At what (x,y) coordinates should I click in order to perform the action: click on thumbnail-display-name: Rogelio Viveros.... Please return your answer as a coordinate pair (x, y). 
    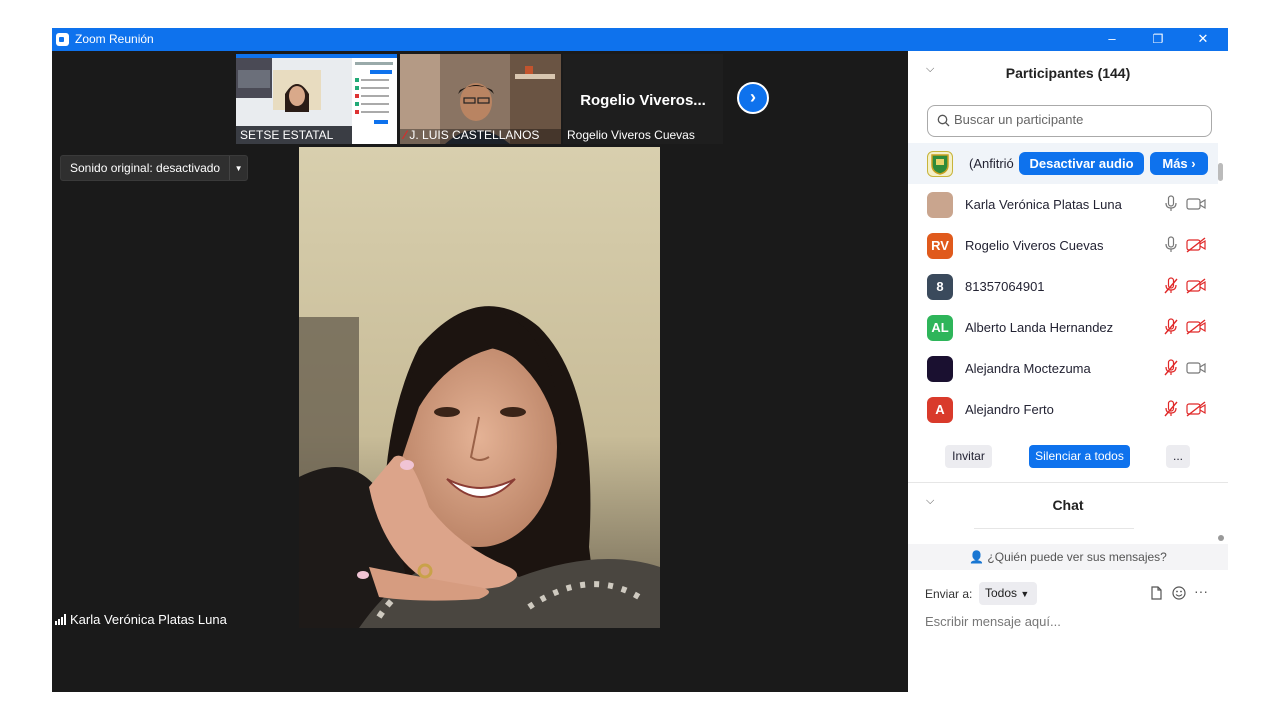
    Looking at the image, I should click on (643, 100).